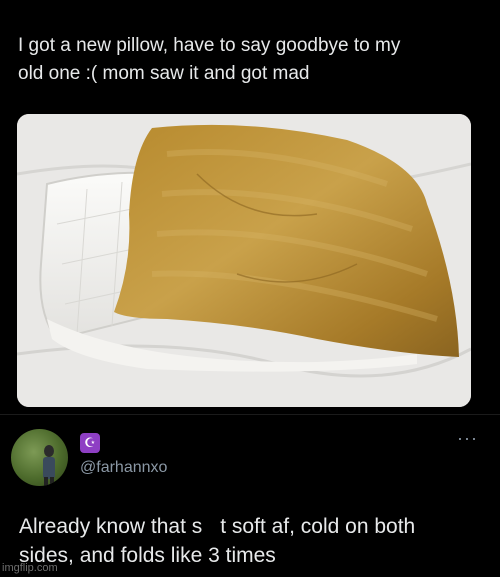 The image size is (500, 577). What do you see at coordinates (90, 443) in the screenshot?
I see `star-and-crescent-icon: ☪` at bounding box center [90, 443].